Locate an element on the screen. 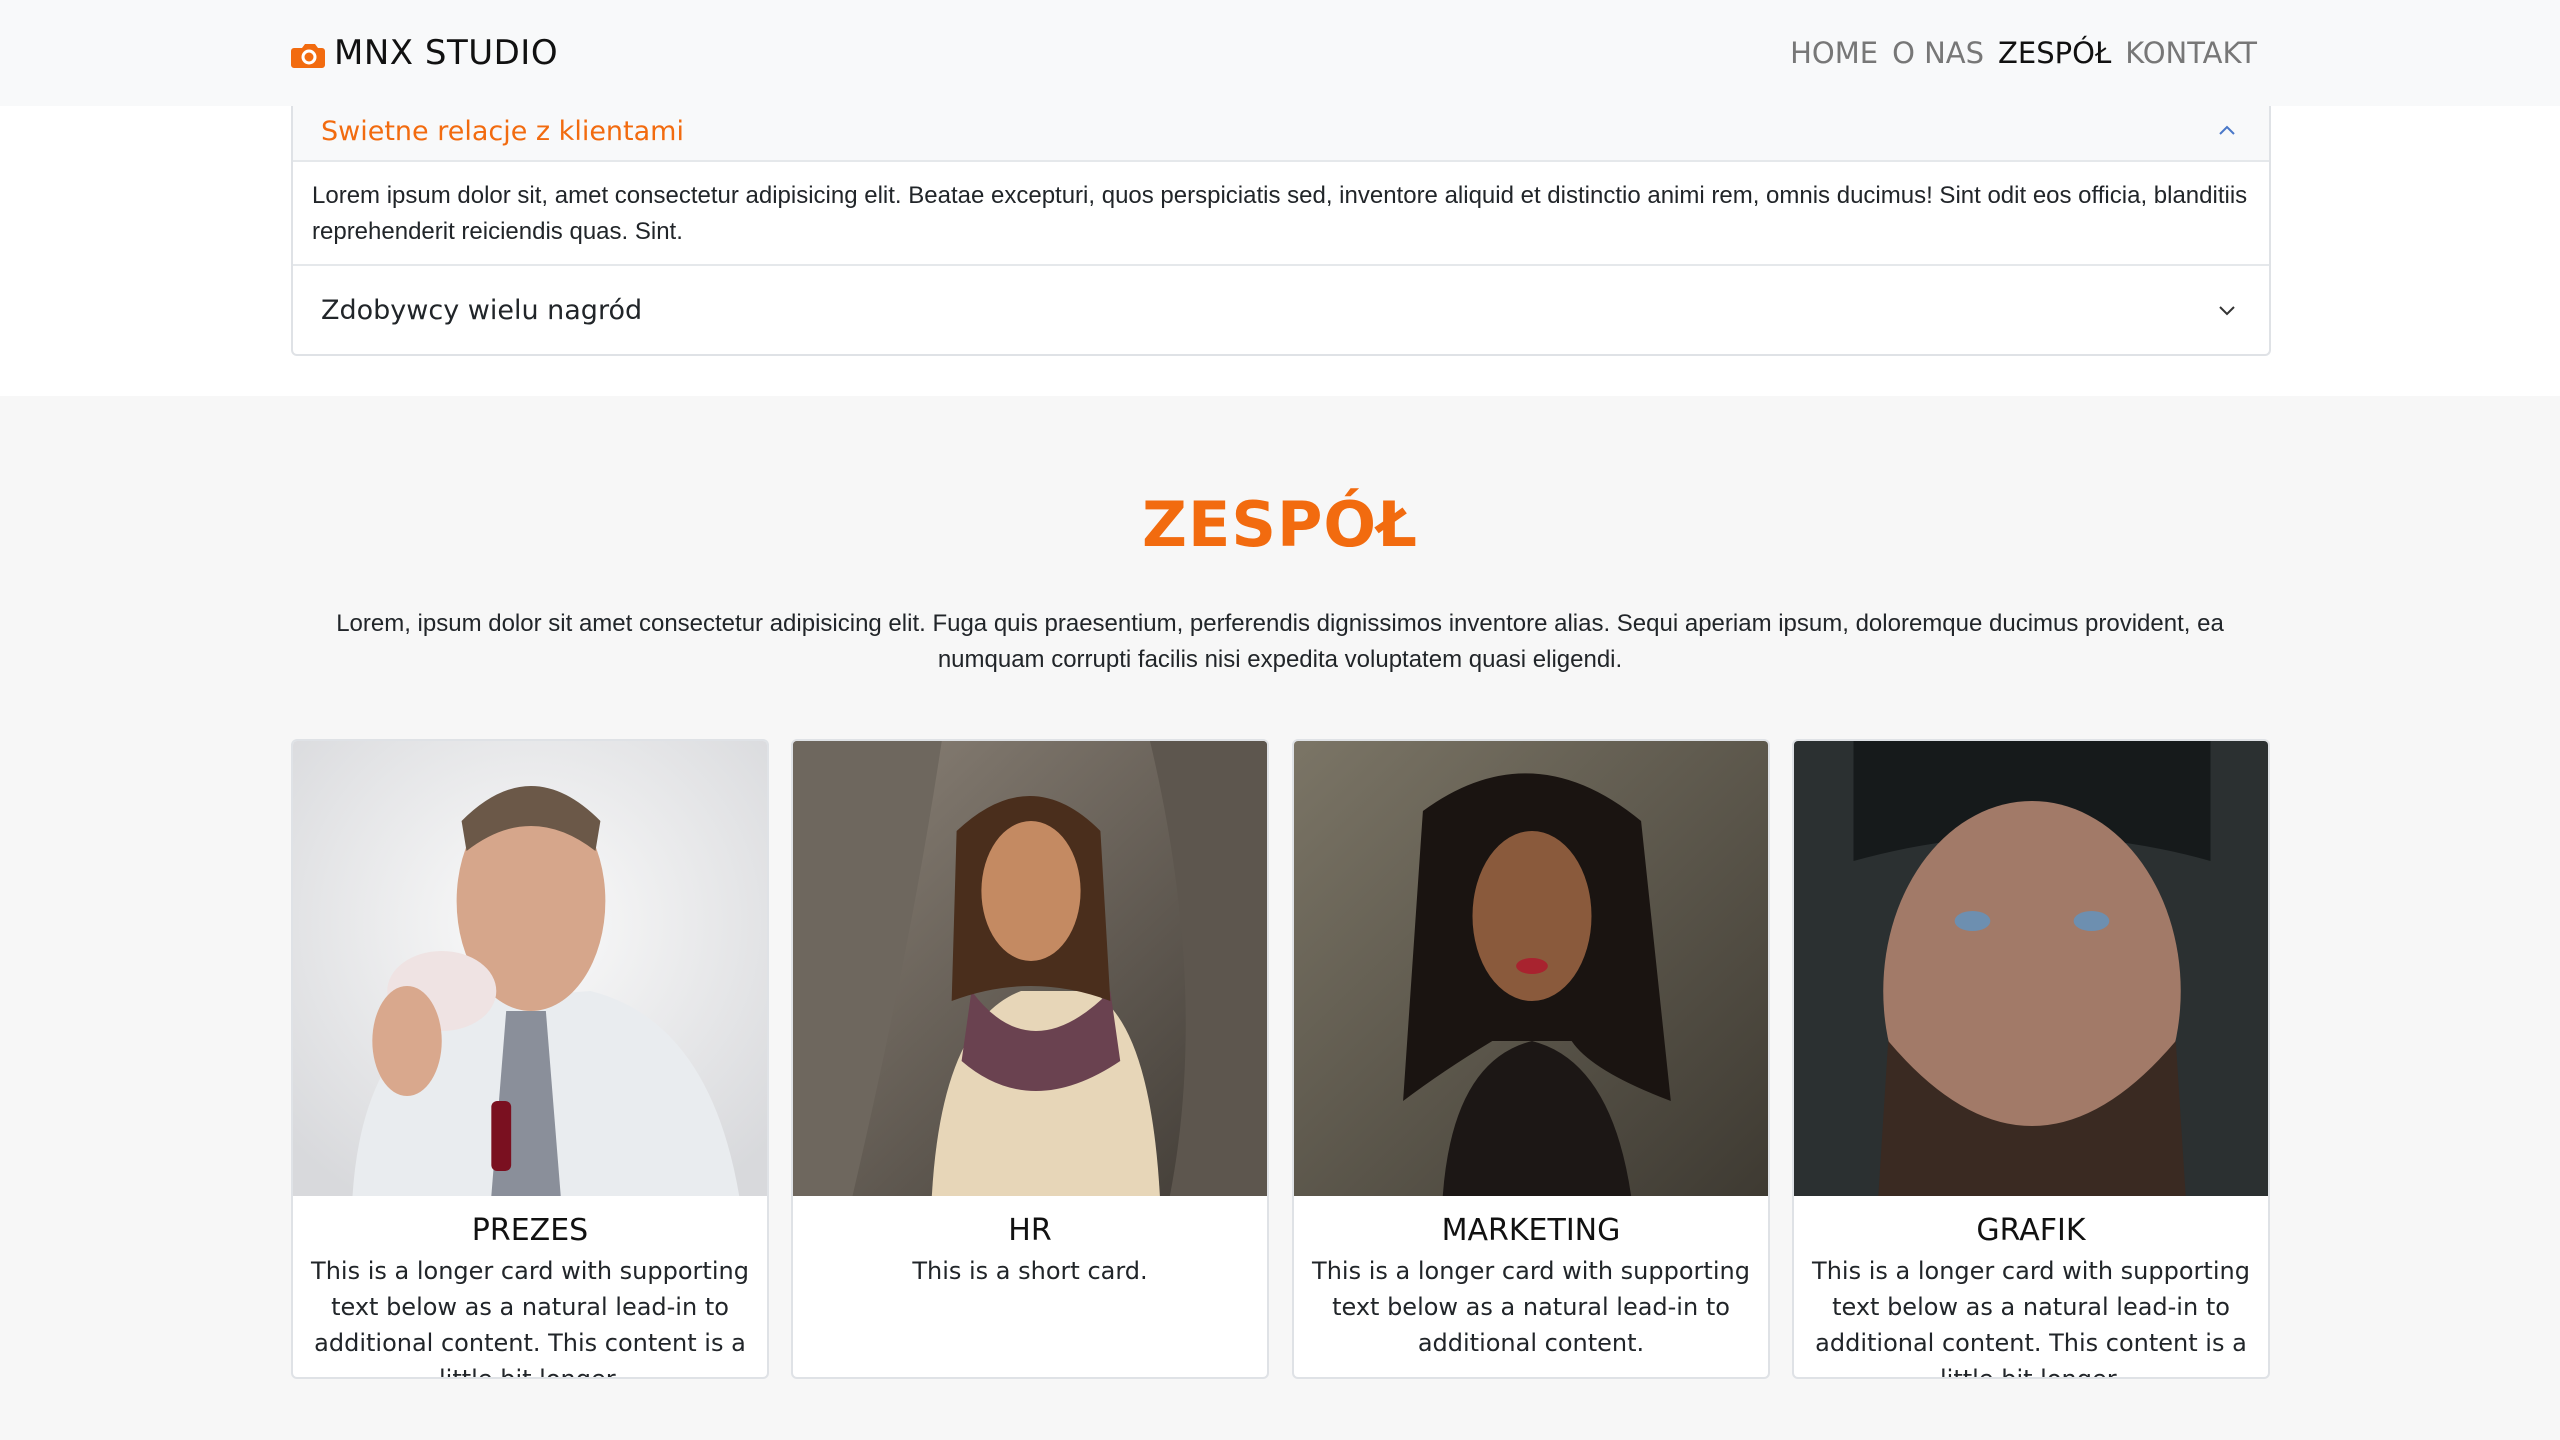  navbar: MNX STUDIO HOME O NAS ZESPÓŁ KONTAKT is located at coordinates (1280, 53).